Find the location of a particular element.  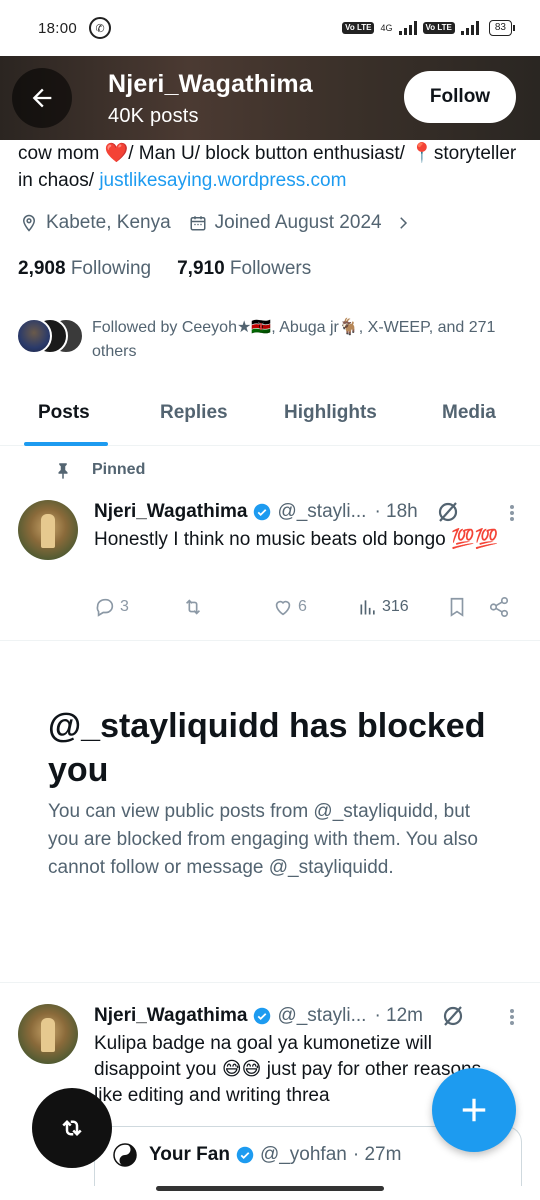

following-link: 2,908 Following is located at coordinates (84, 269).